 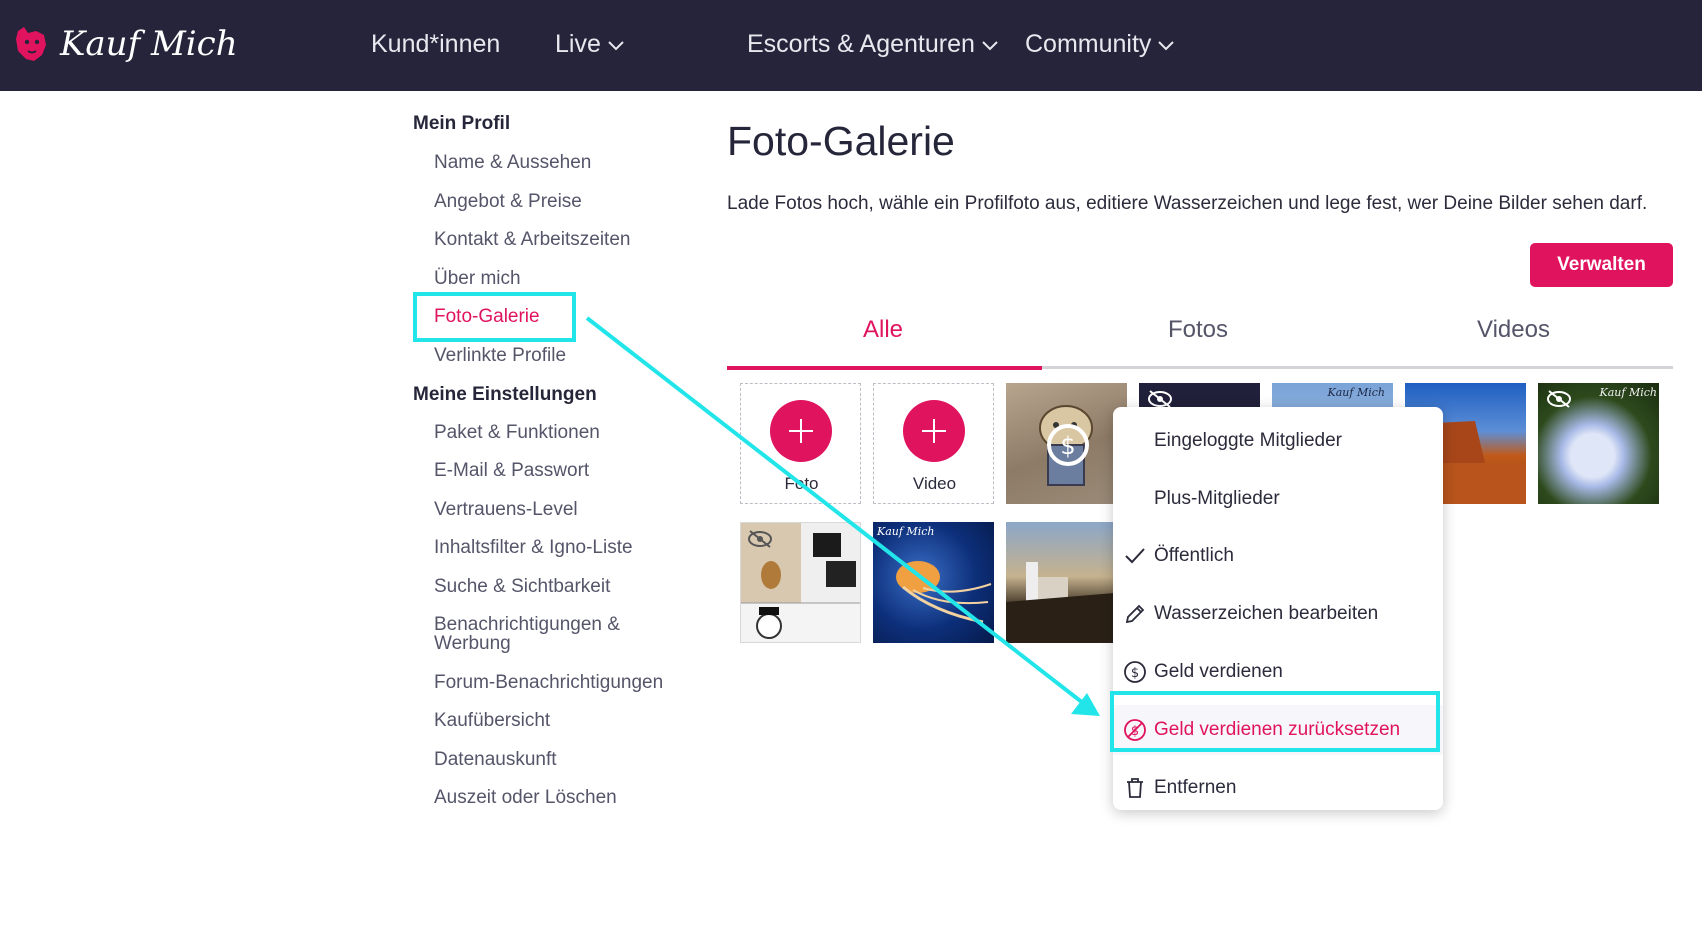 I want to click on annotation-arrow, so click(x=842, y=516).